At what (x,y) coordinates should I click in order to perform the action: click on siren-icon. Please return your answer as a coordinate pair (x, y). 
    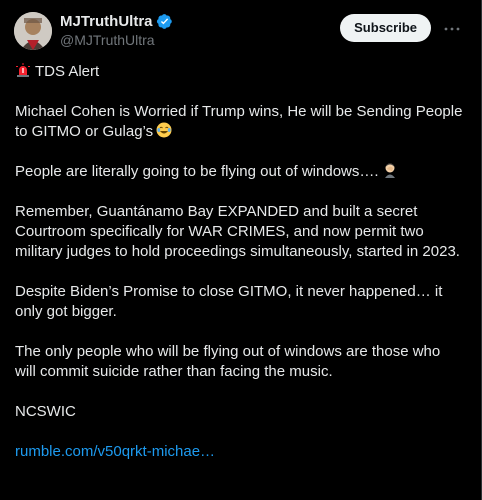
    Looking at the image, I should click on (23, 70).